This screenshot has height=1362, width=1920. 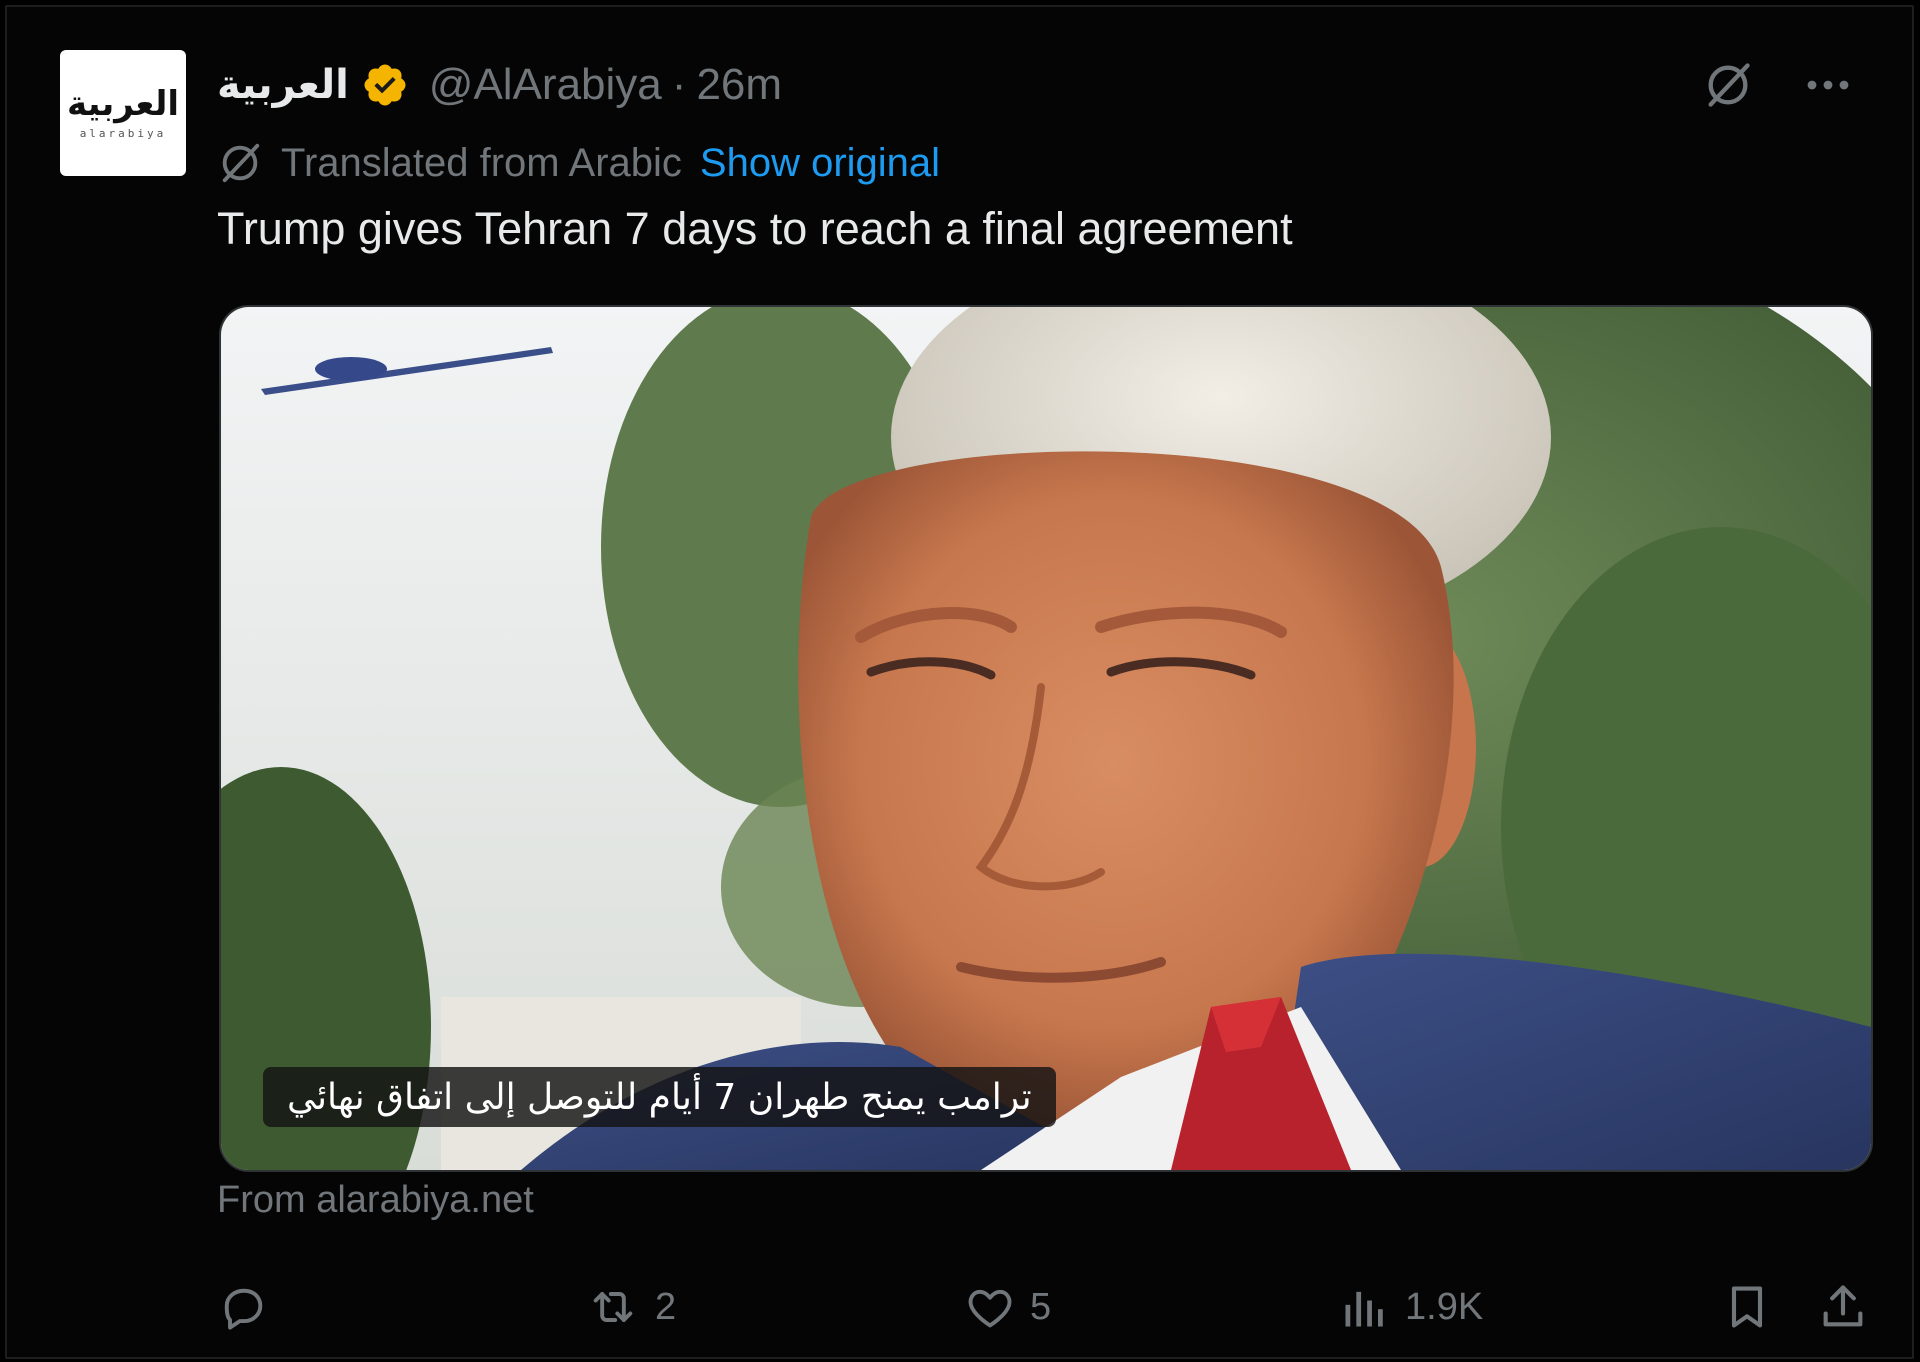 What do you see at coordinates (1777, 85) in the screenshot?
I see `post-top-actions` at bounding box center [1777, 85].